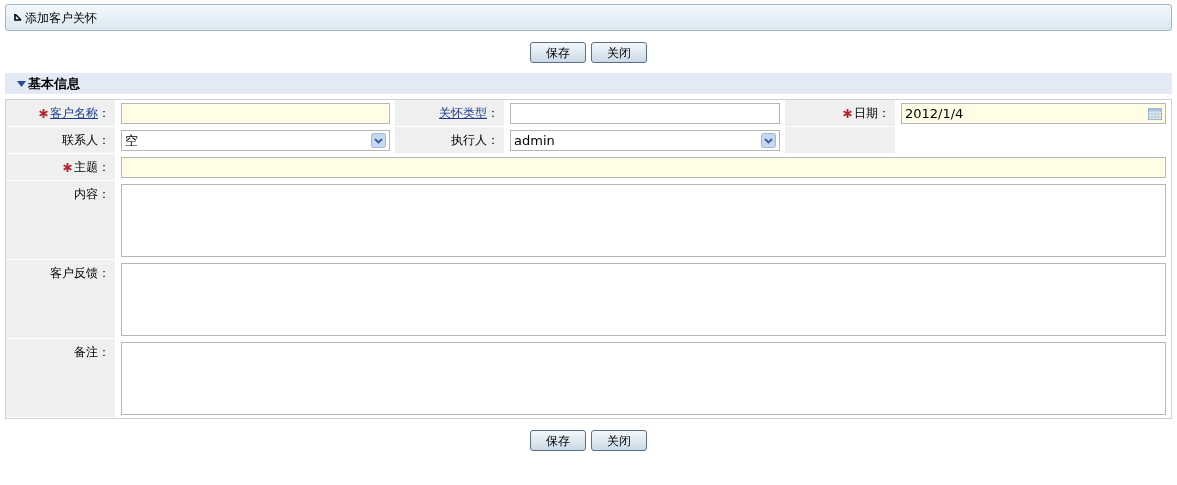  I want to click on calendar-icon, so click(1155, 113).